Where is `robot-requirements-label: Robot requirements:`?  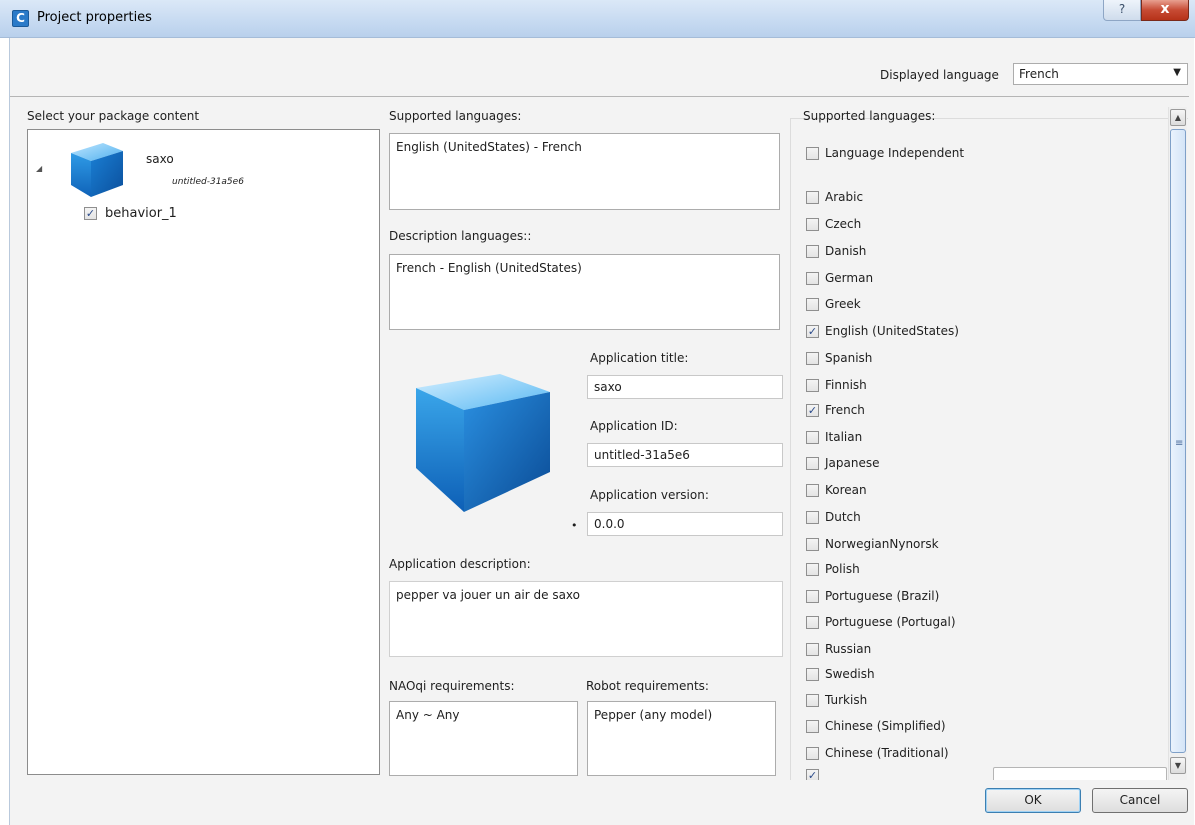
robot-requirements-label: Robot requirements: is located at coordinates (647, 686).